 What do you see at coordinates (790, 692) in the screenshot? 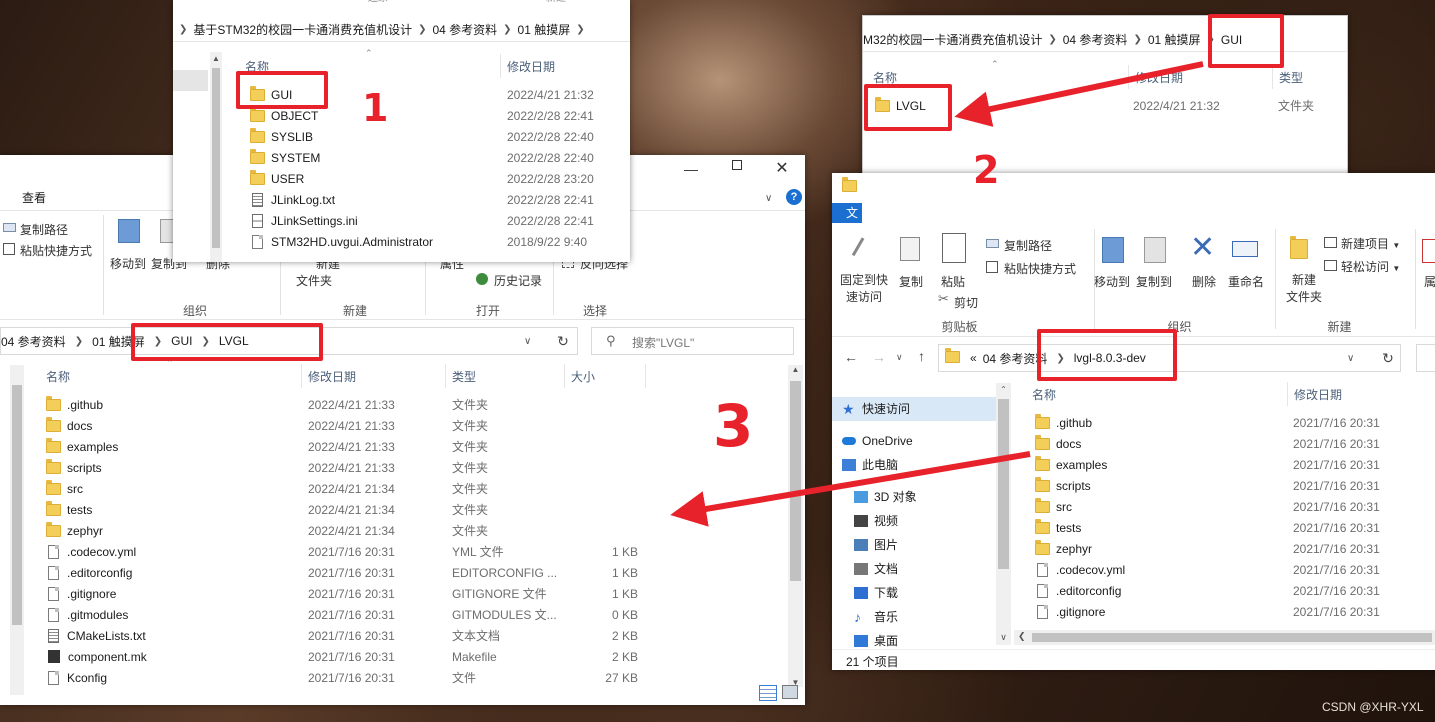
I see `large-icons-view-icon` at bounding box center [790, 692].